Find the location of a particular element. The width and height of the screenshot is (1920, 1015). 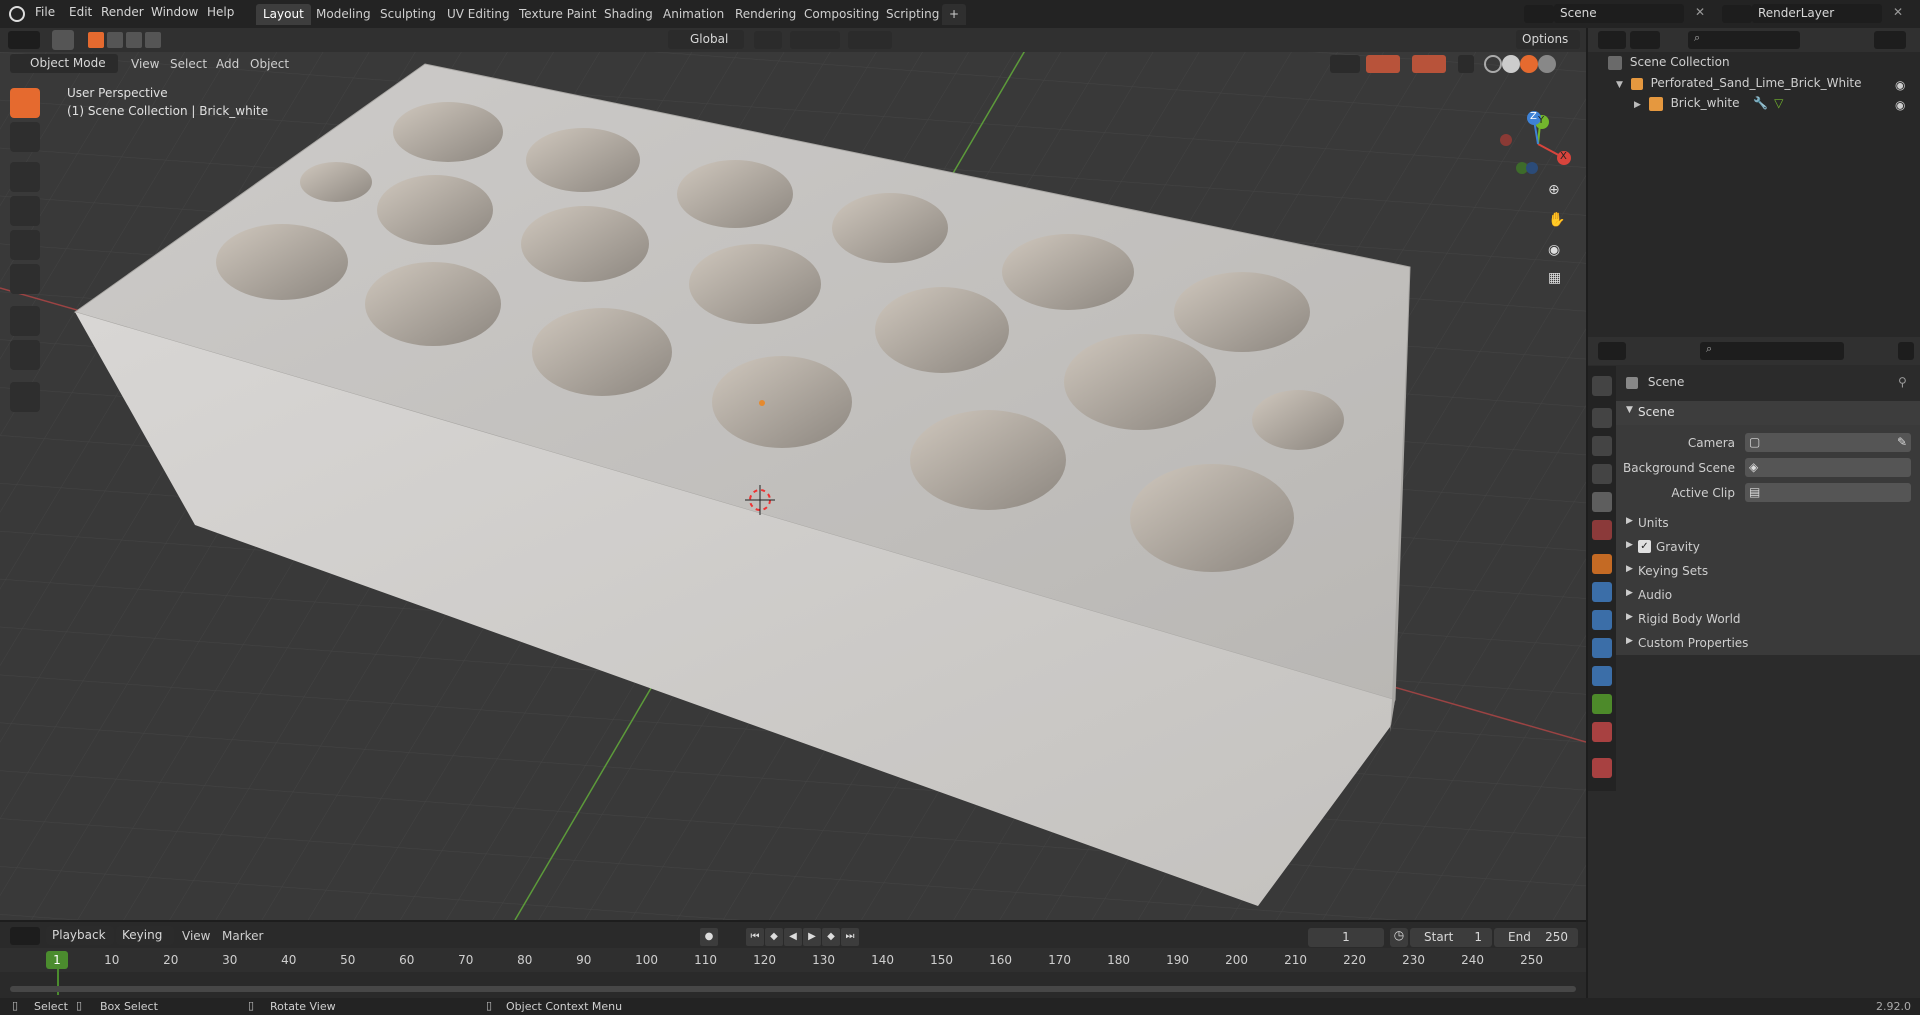

menu-timeline-view: View is located at coordinates (196, 936).